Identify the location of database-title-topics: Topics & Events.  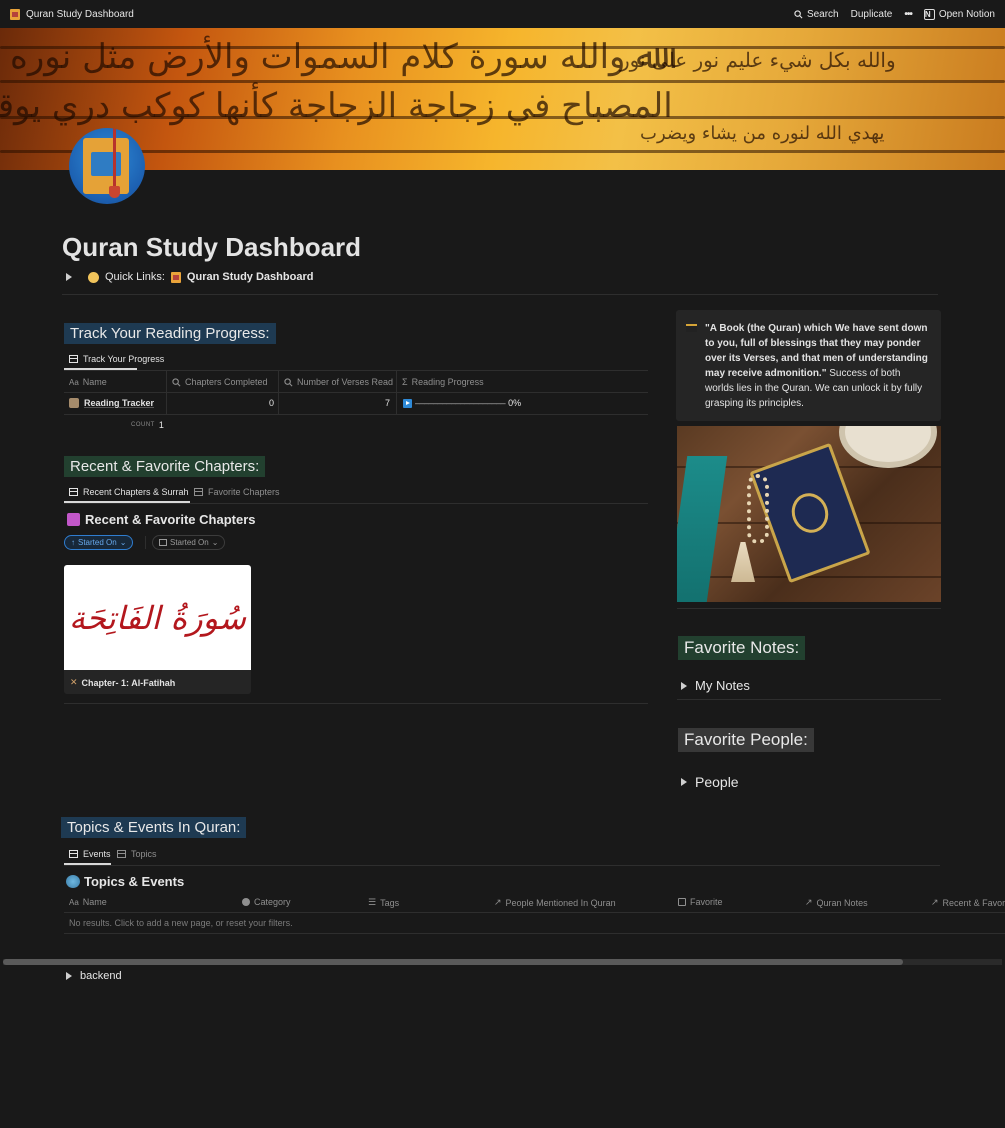
(125, 881).